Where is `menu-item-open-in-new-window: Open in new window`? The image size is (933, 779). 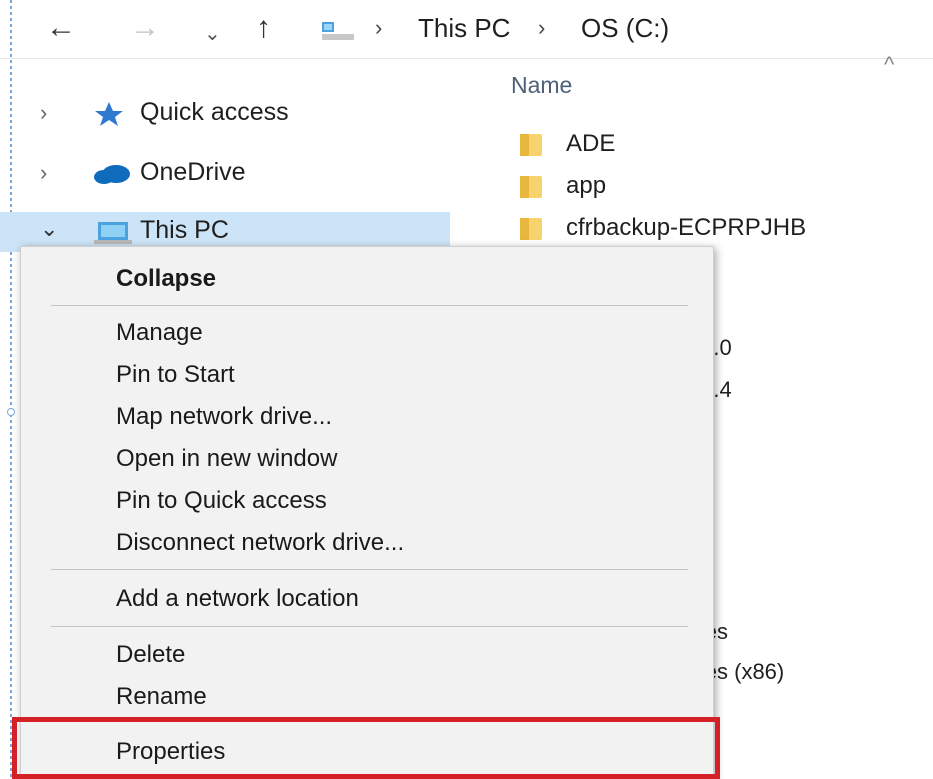
menu-item-open-in-new-window: Open in new window is located at coordinates (367, 459).